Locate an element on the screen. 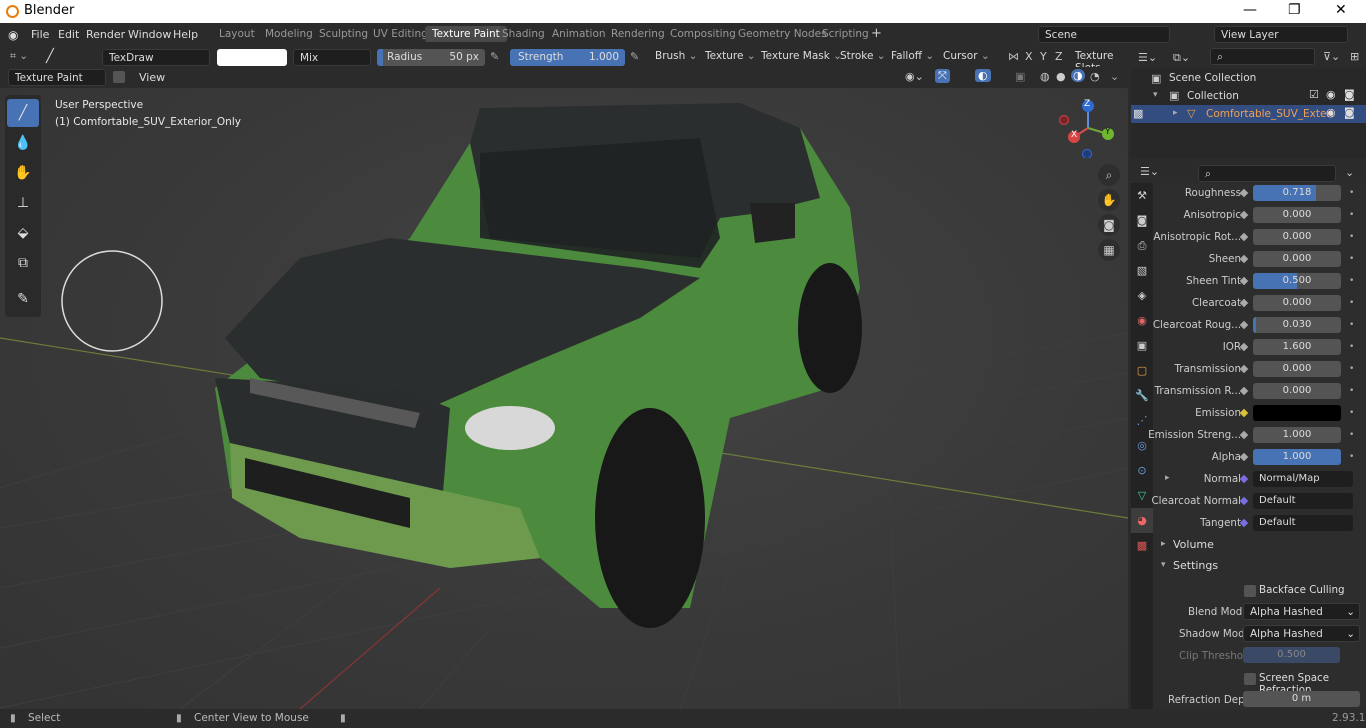  collection-tab-icon: ▣ is located at coordinates (1142, 345).